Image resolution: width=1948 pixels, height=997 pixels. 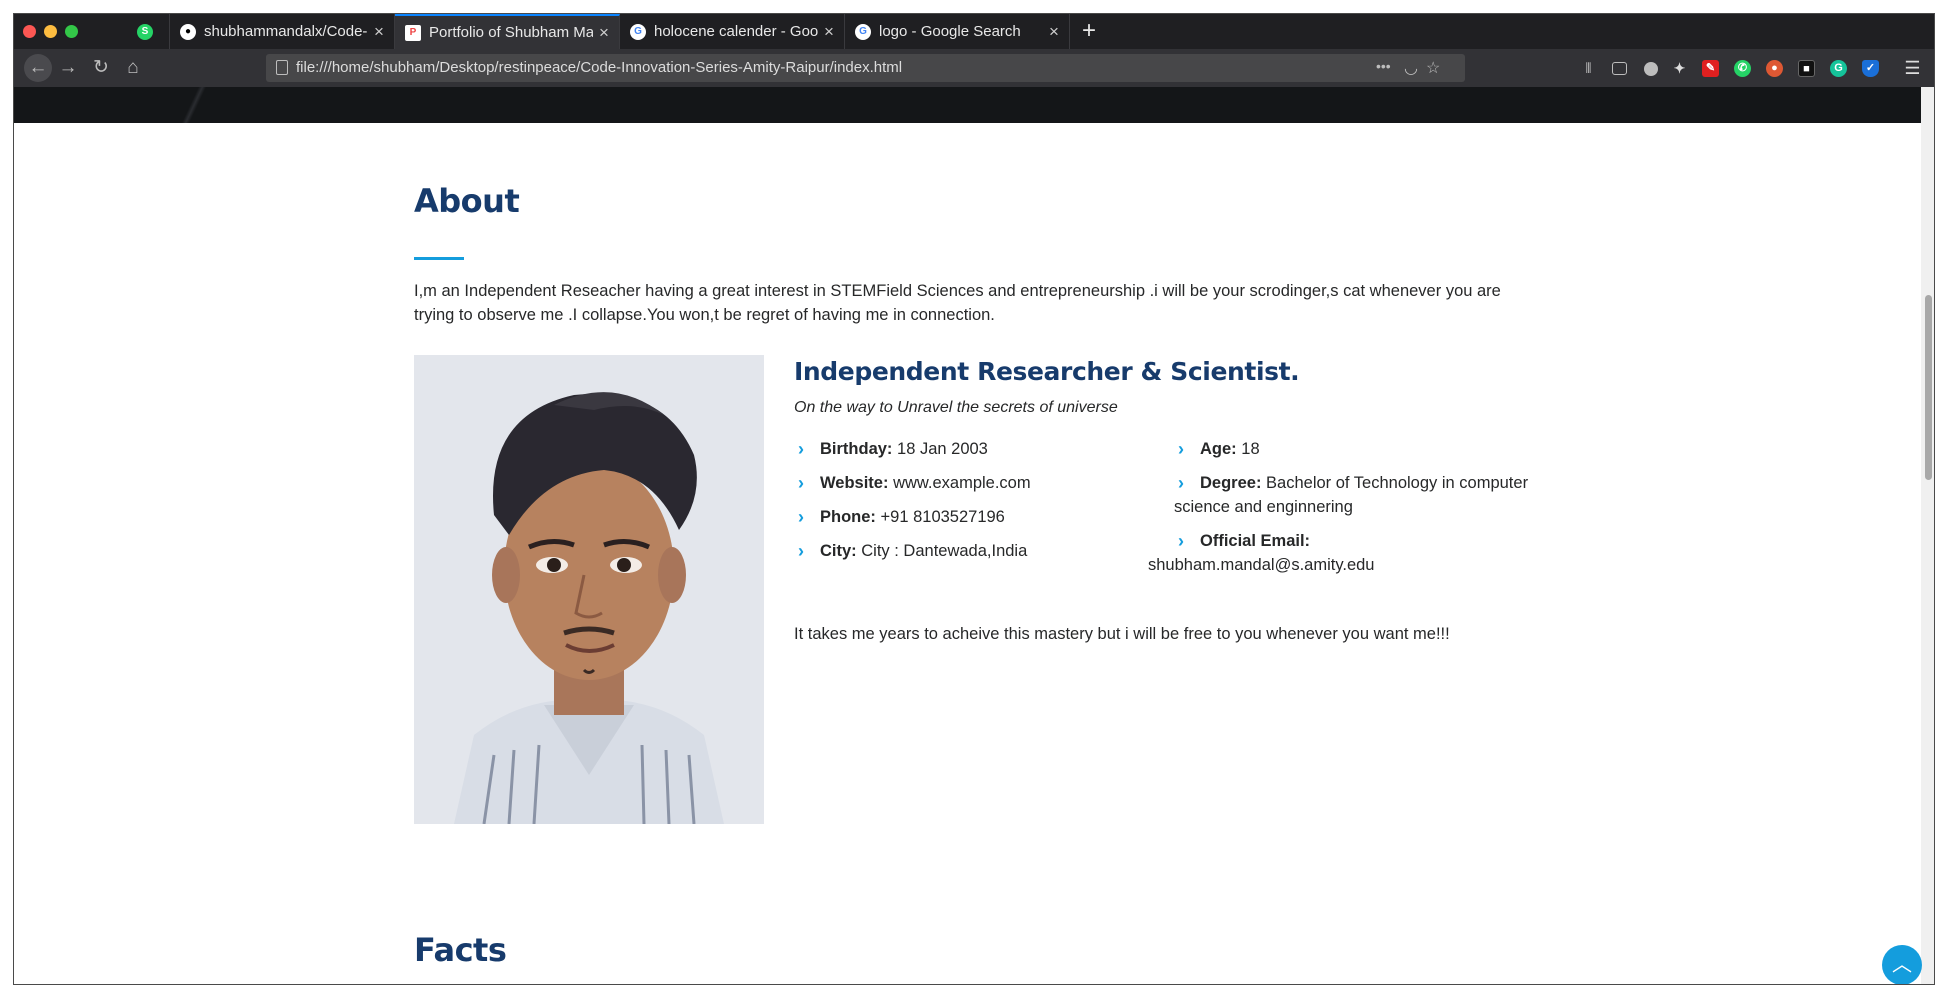 I want to click on tab-holocene: G holocene calender - Goo ×, so click(x=732, y=31).